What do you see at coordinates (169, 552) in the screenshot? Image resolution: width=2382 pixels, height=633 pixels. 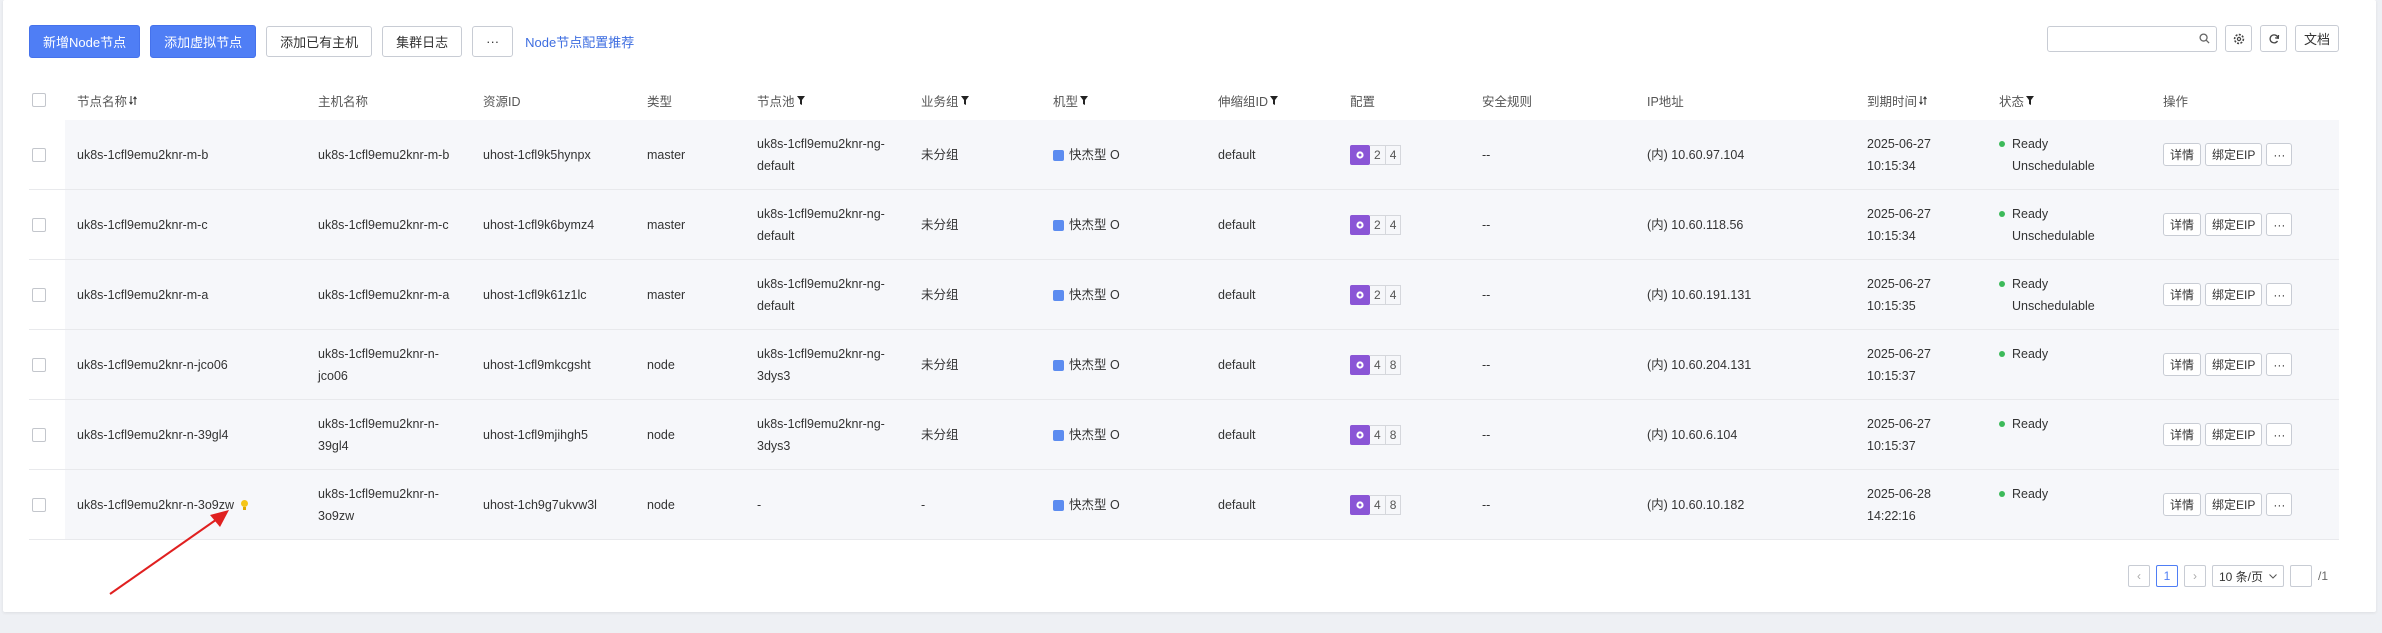 I see `annotation-arrow` at bounding box center [169, 552].